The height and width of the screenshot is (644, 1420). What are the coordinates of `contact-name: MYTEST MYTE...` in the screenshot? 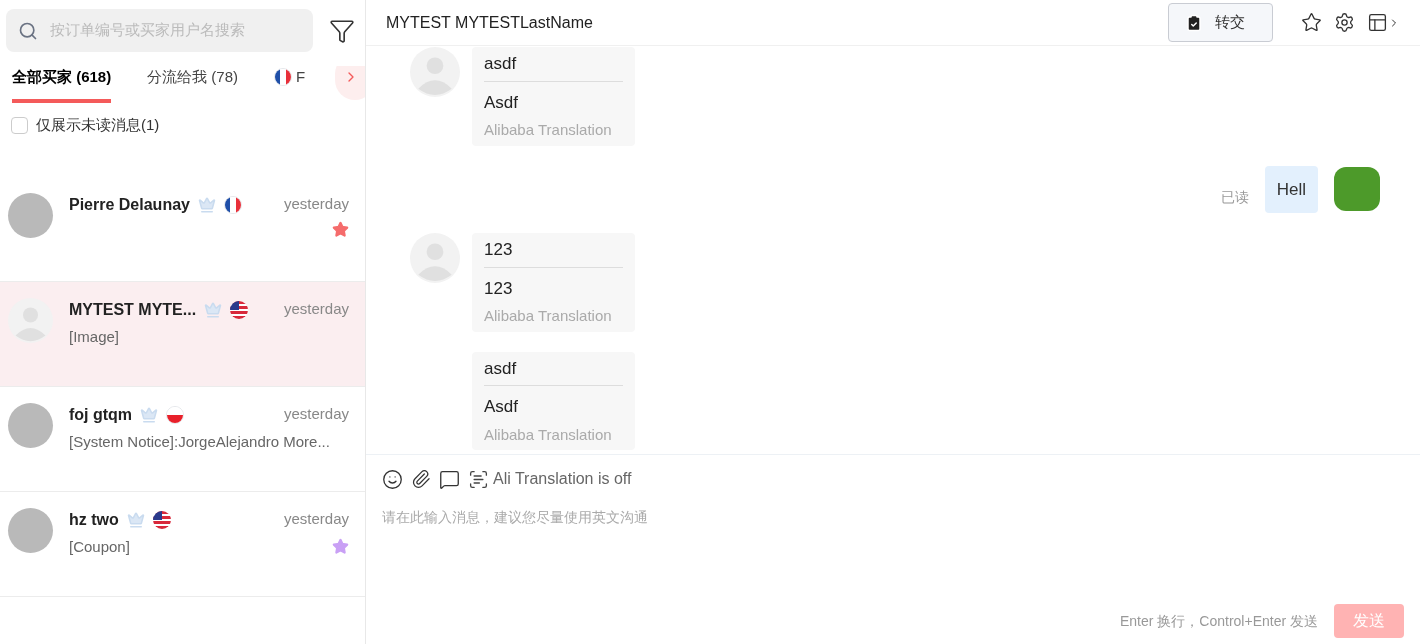 It's located at (133, 309).